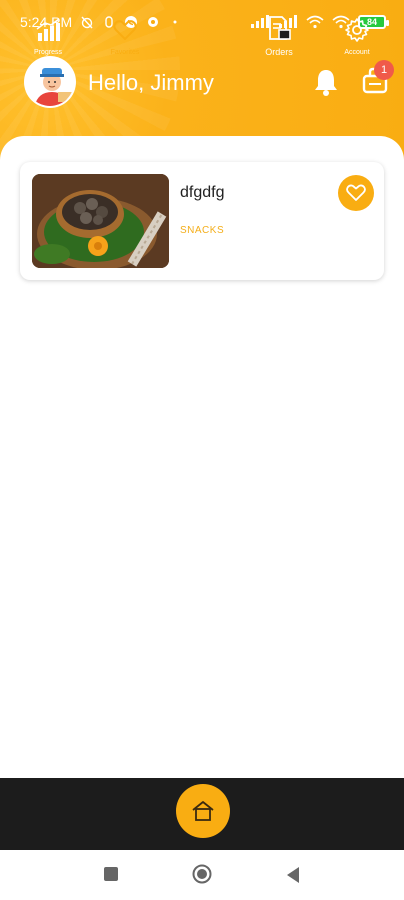  I want to click on nav-orders-label: Orders, so click(279, 52).